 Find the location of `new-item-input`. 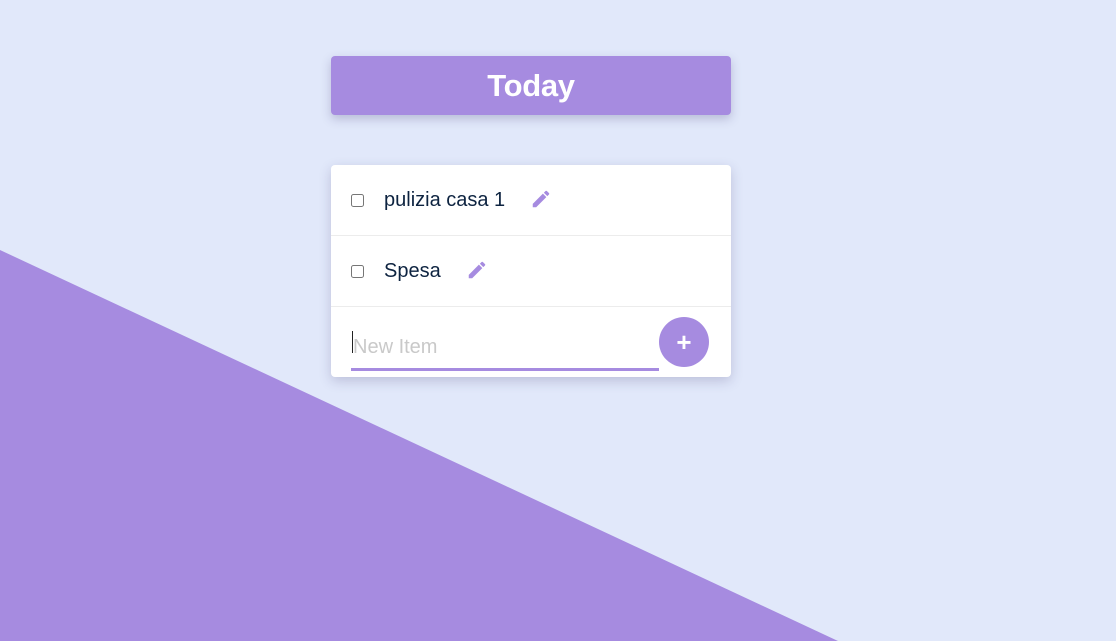

new-item-input is located at coordinates (505, 349).